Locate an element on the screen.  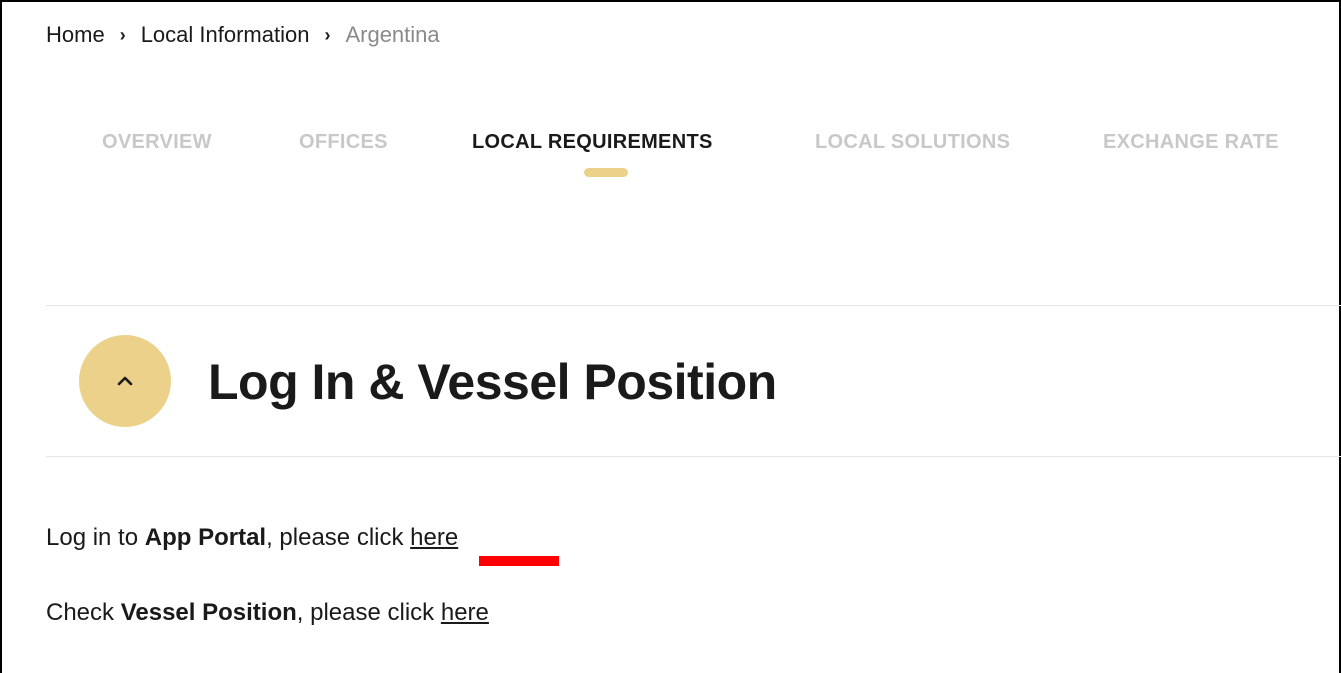
breadcrumb-current: Argentina is located at coordinates (392, 34).